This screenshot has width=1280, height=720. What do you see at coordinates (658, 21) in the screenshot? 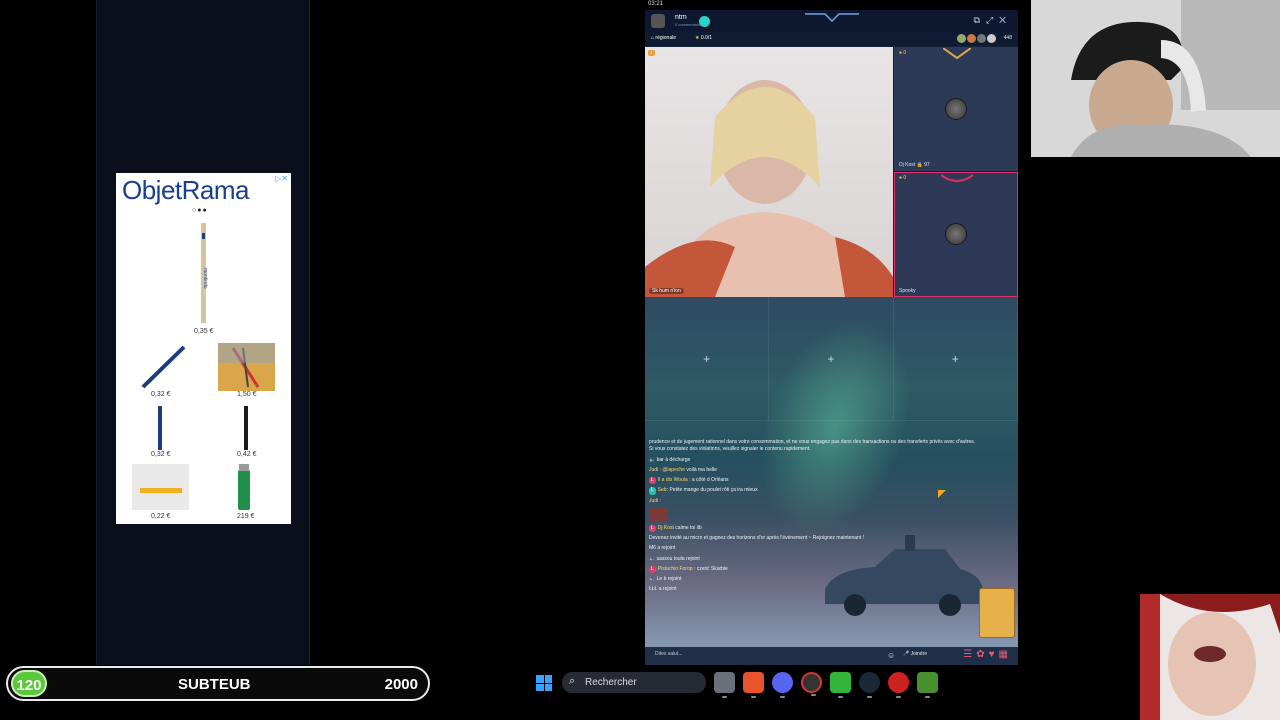
I see `host-avatar` at bounding box center [658, 21].